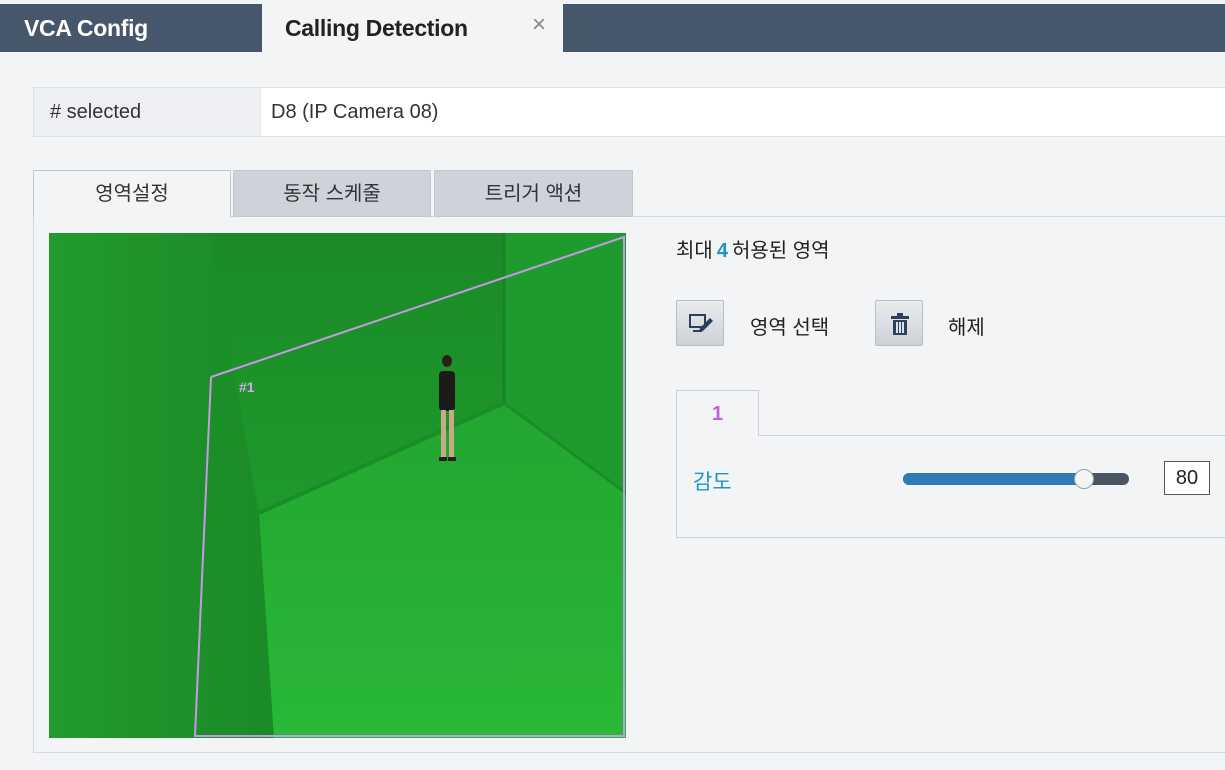  What do you see at coordinates (355, 112) in the screenshot?
I see `selected-value: D8 (IP Camera 08)` at bounding box center [355, 112].